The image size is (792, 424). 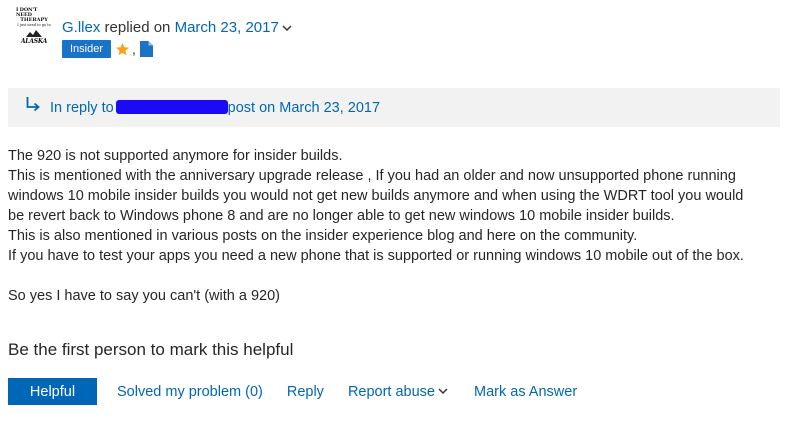 I want to click on reply-context-link: In reply to post on March 23, 2017, so click(x=215, y=108).